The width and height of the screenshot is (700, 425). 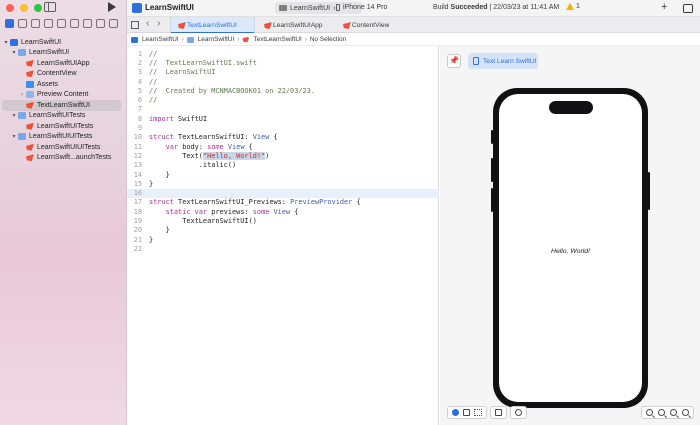 What do you see at coordinates (649, 412) in the screenshot?
I see `zoom-out-icon` at bounding box center [649, 412].